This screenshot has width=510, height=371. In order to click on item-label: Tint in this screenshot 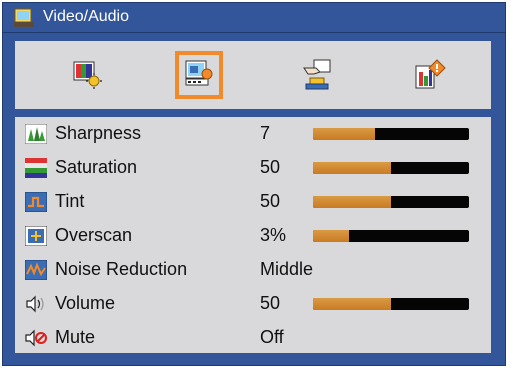, I will do `click(70, 201)`.